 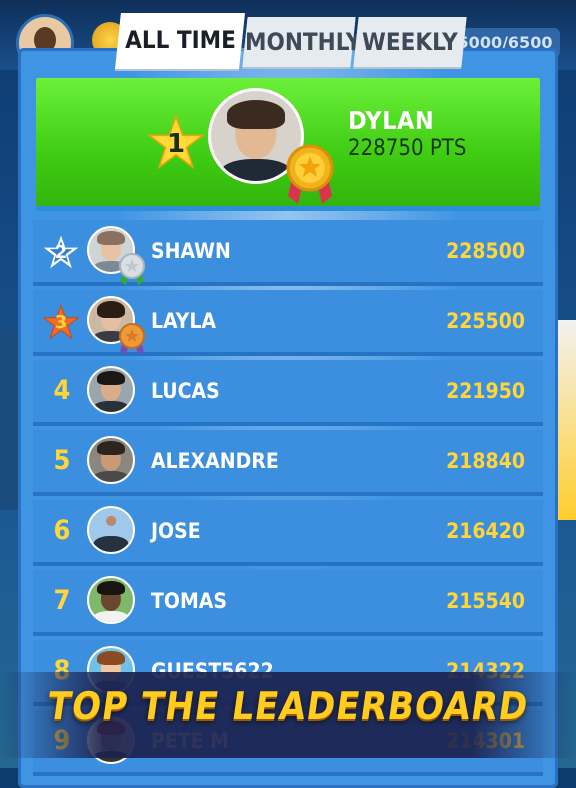 I want to click on rank-number: 2, so click(x=61, y=252).